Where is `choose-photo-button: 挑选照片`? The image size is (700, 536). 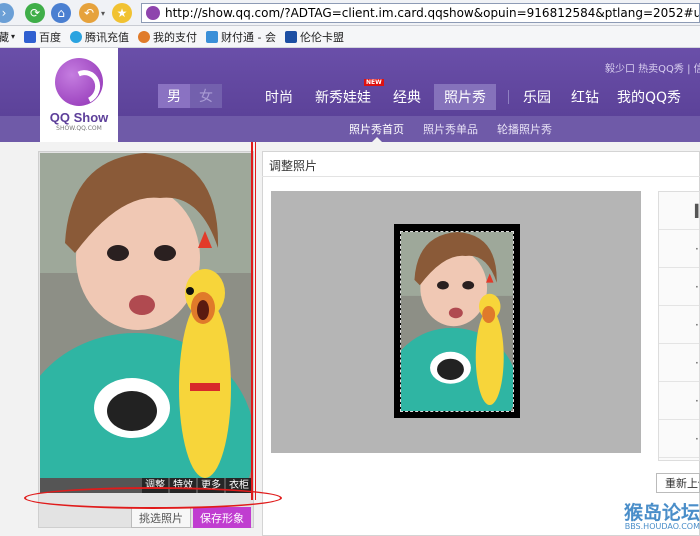
choose-photo-button: 挑选照片 is located at coordinates (161, 517).